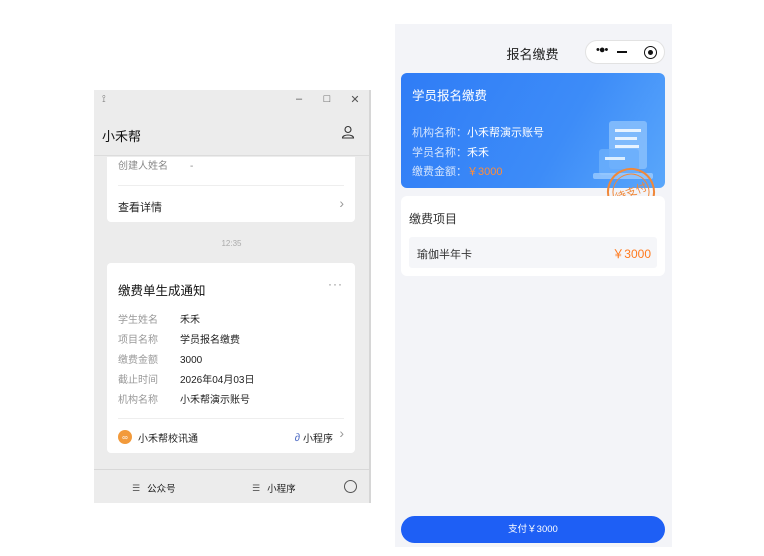 This screenshot has height=556, width=764. Describe the element at coordinates (439, 153) in the screenshot. I see `student-label: 学员名称：` at that location.